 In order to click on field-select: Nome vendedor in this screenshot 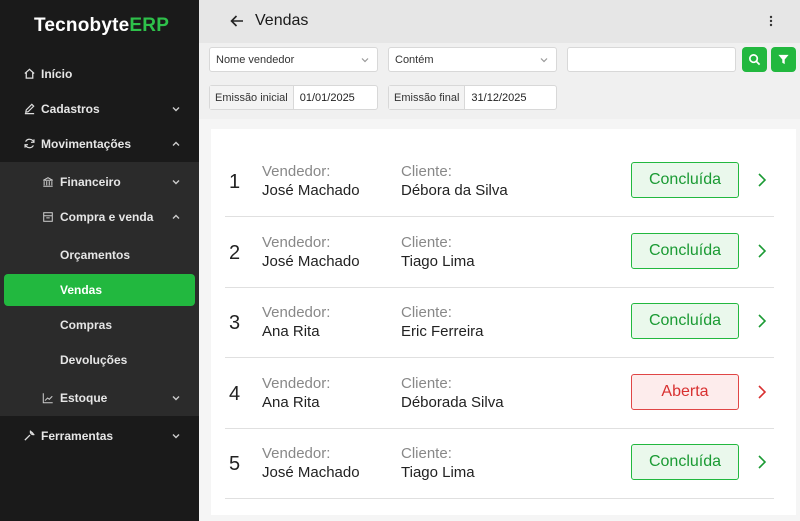, I will do `click(293, 59)`.